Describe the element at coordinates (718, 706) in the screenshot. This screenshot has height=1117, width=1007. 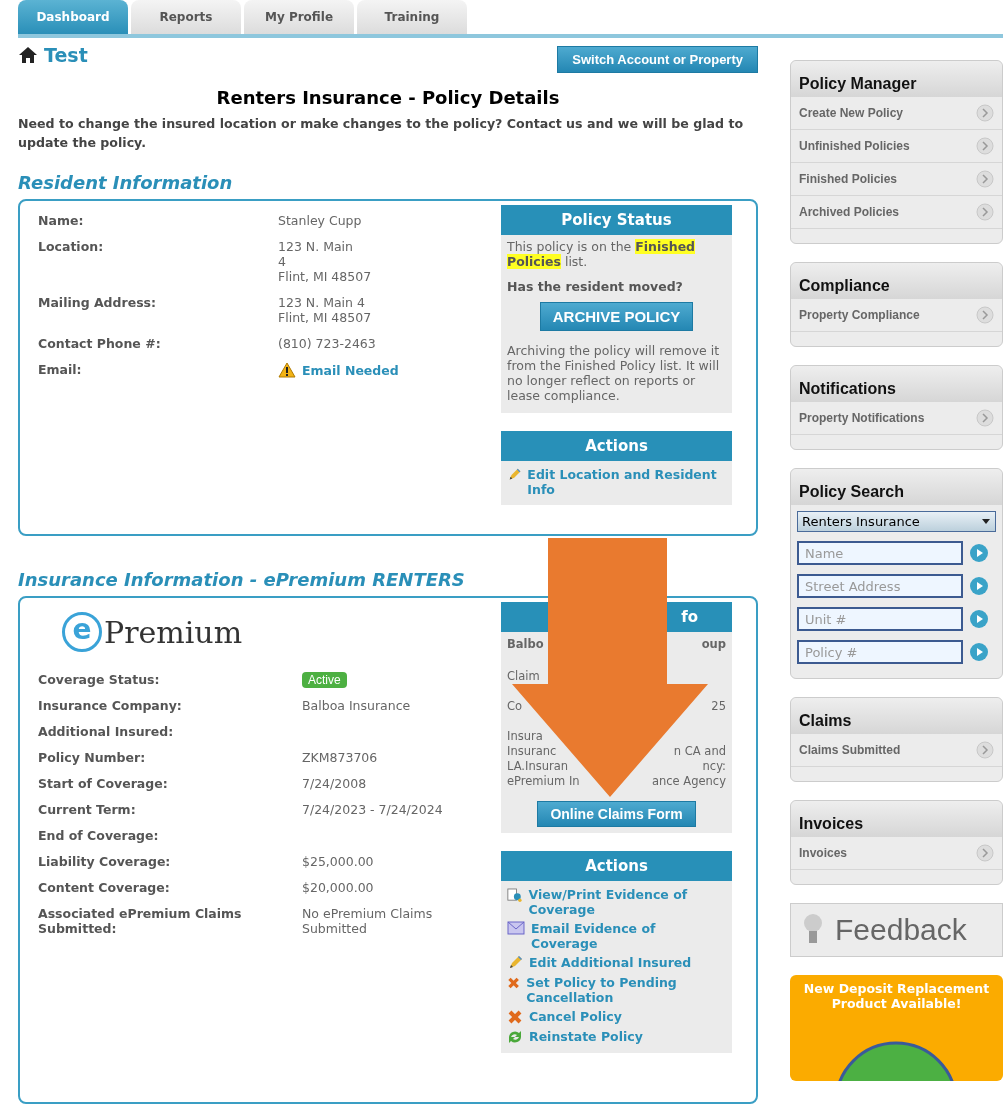
I see `info-text: 25` at that location.